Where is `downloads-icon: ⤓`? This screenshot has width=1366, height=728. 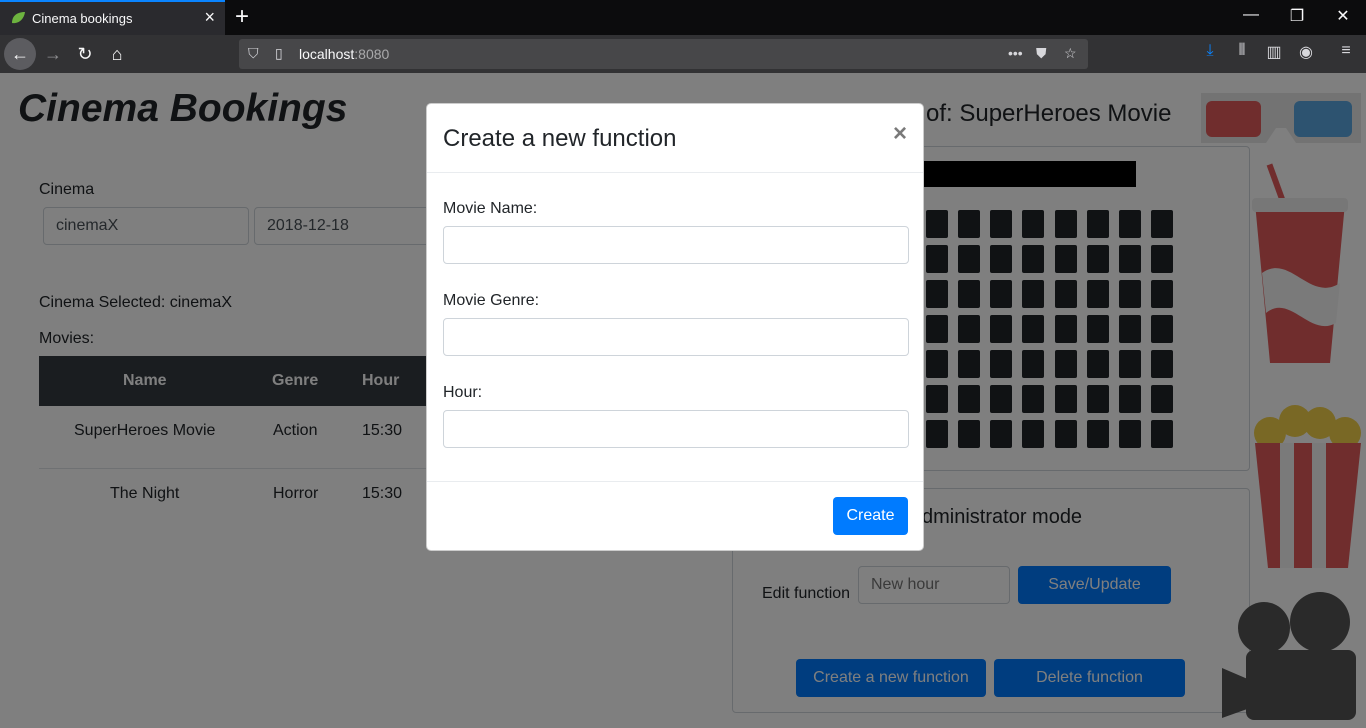
downloads-icon: ⤓ is located at coordinates (1210, 51).